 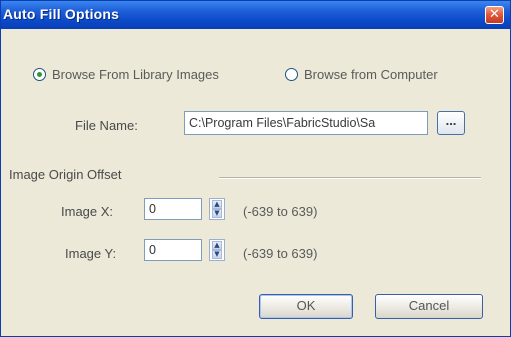 What do you see at coordinates (429, 306) in the screenshot?
I see `cancel-button: Cancel` at bounding box center [429, 306].